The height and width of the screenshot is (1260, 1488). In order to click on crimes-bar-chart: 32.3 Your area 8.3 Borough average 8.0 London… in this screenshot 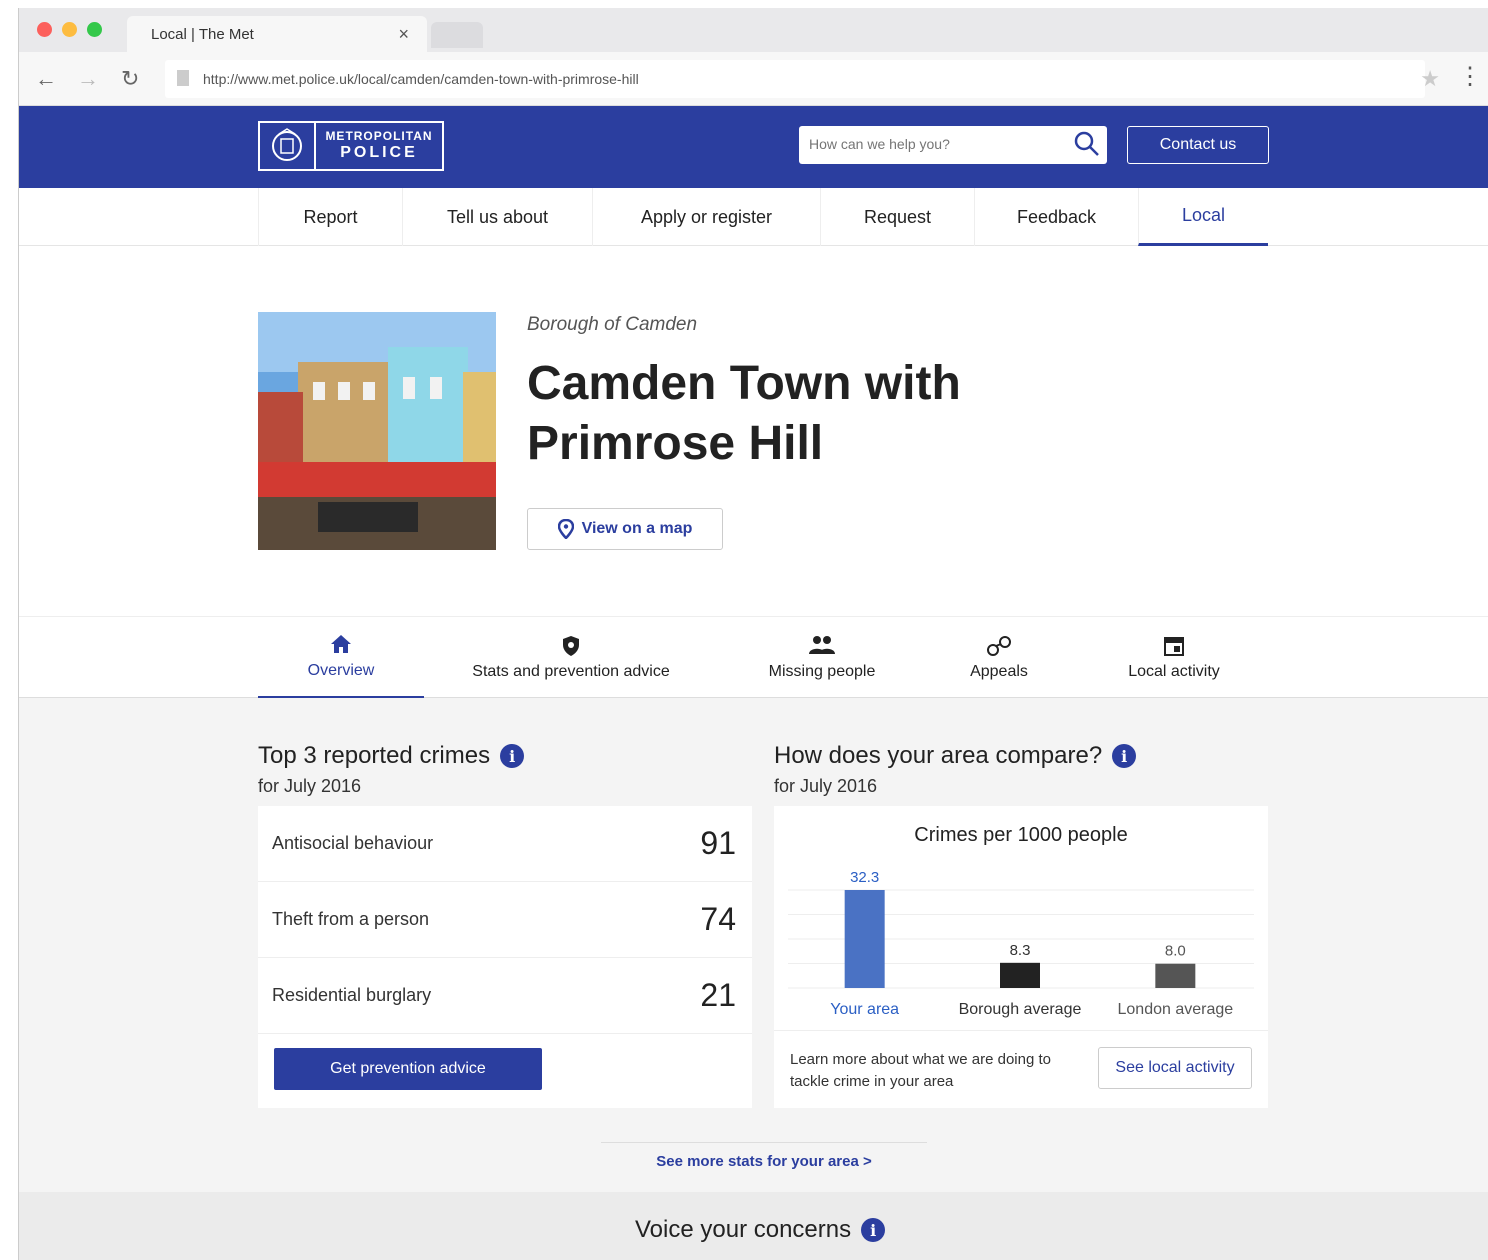, I will do `click(1021, 943)`.